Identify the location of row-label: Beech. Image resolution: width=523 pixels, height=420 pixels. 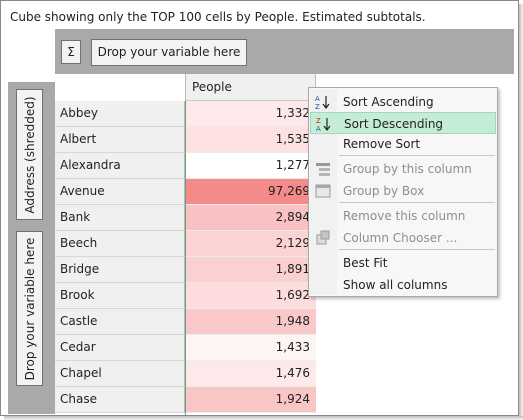
(120, 244).